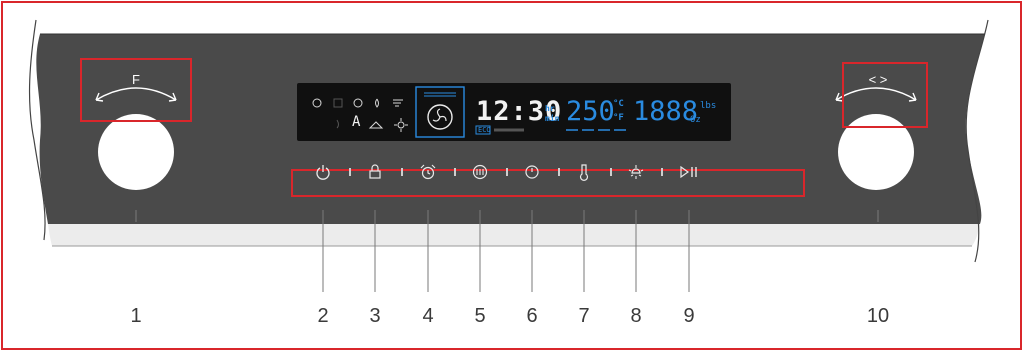  Describe the element at coordinates (428, 316) in the screenshot. I see `callout-4: 4` at that location.